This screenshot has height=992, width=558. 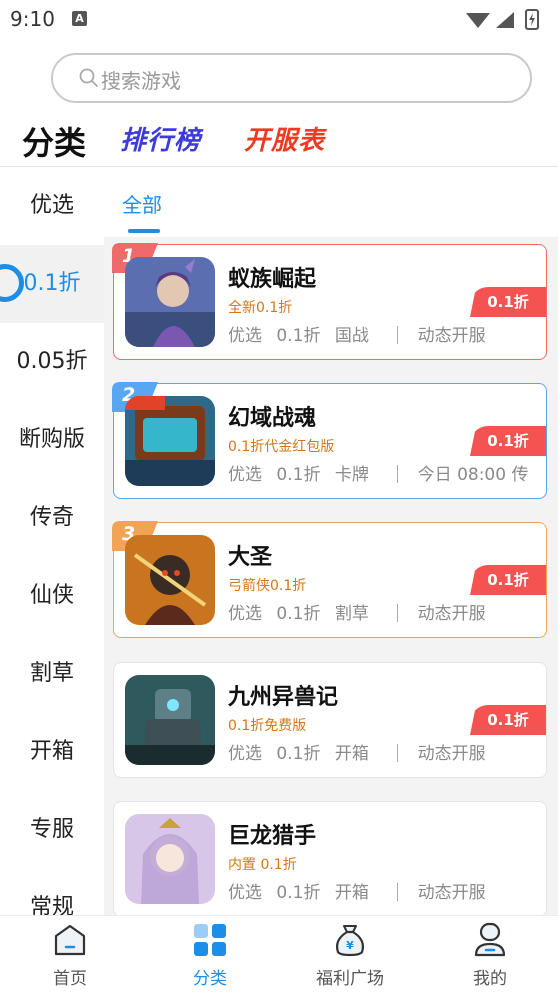 What do you see at coordinates (279, 953) in the screenshot?
I see `bottom-nav: 首页 分类 ¥ 福利广场 我的` at bounding box center [279, 953].